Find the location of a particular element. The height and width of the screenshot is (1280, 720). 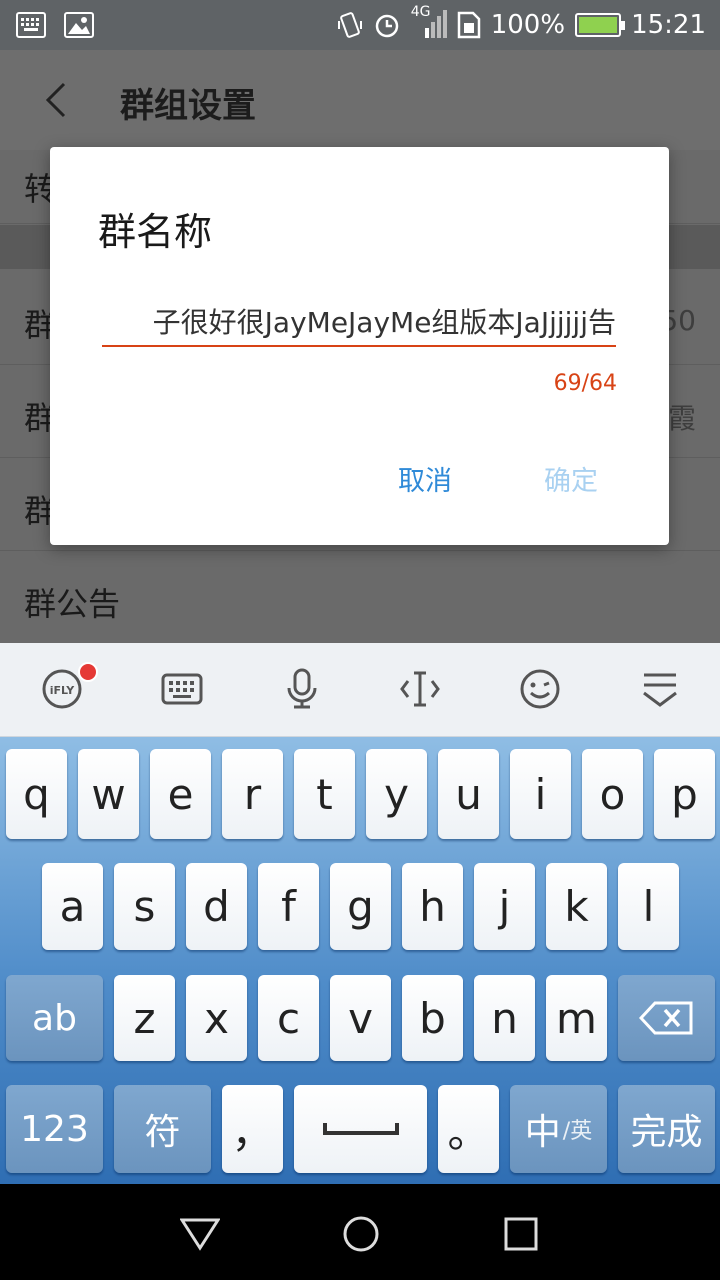

home-circle-icon is located at coordinates (361, 1234).